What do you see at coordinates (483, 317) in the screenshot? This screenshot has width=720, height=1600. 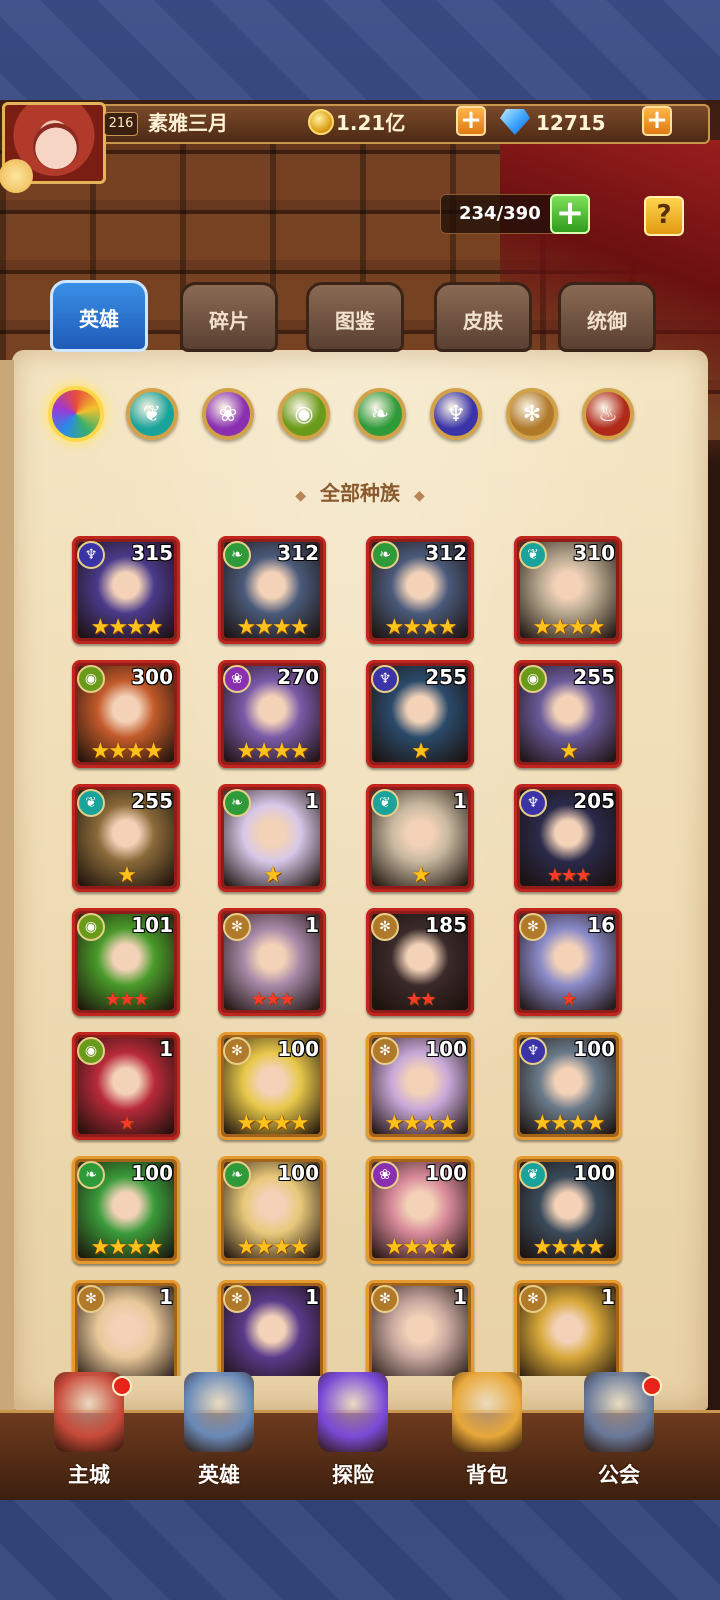 I see `tab-skins: 皮肤` at bounding box center [483, 317].